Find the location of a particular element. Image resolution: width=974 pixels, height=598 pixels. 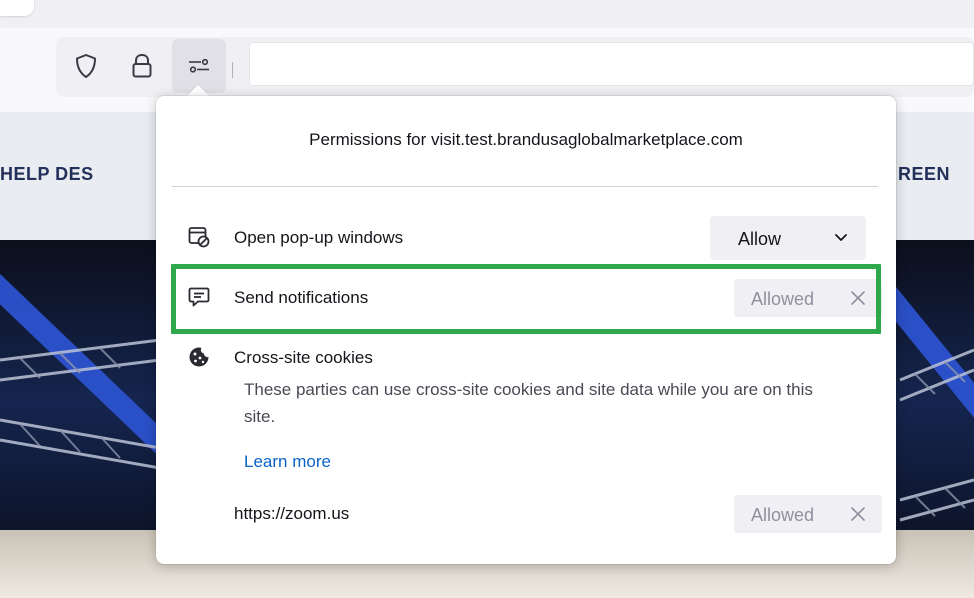

tab-edge is located at coordinates (17, 8).